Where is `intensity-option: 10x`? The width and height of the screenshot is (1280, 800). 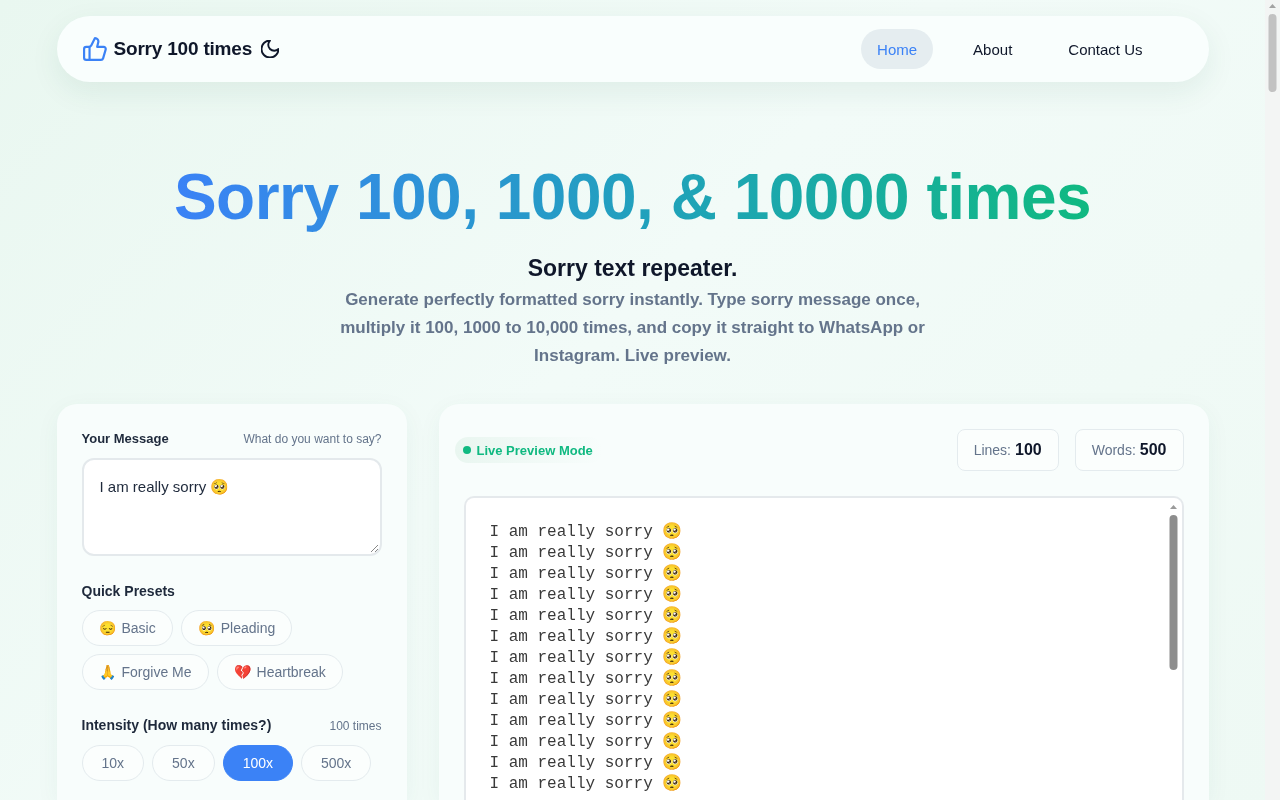 intensity-option: 10x is located at coordinates (113, 763).